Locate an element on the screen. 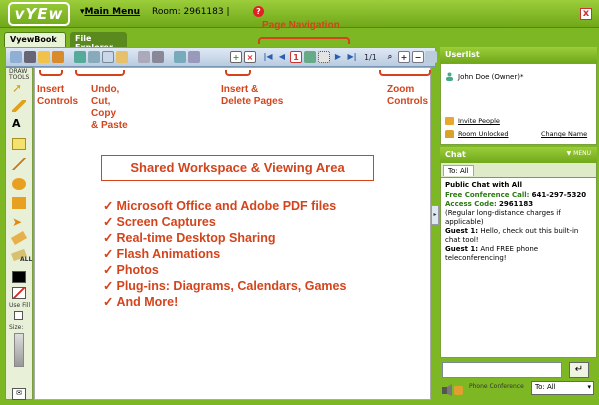  prev-page-icon: ◀ is located at coordinates (282, 57).